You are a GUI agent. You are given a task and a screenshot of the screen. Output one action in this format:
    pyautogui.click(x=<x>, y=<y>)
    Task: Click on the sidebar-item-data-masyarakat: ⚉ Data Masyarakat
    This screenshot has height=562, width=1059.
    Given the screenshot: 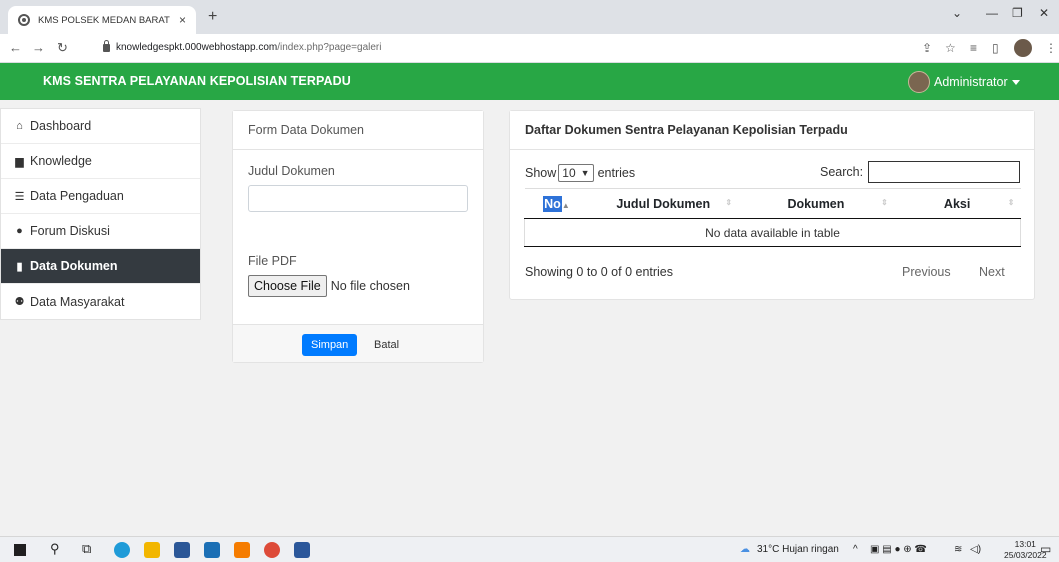 What is the action you would take?
    pyautogui.click(x=100, y=301)
    